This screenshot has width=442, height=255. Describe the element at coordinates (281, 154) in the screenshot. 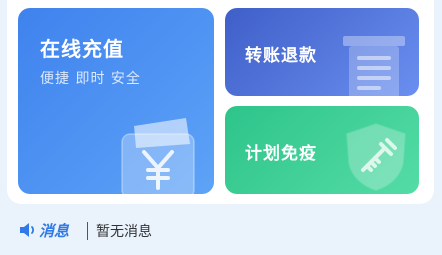

I see `planned-immunization-title: 计划免疫` at that location.